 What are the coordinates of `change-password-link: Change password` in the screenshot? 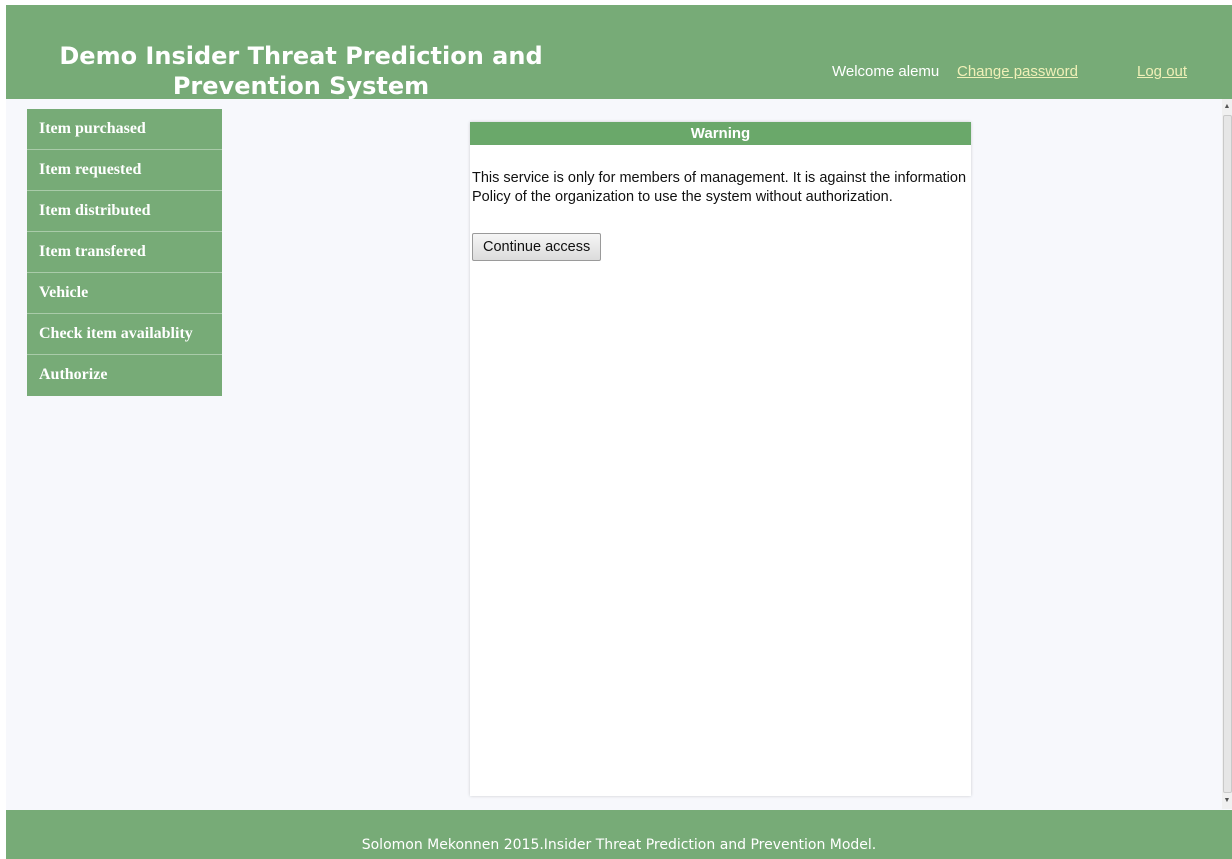 It's located at (1017, 71).